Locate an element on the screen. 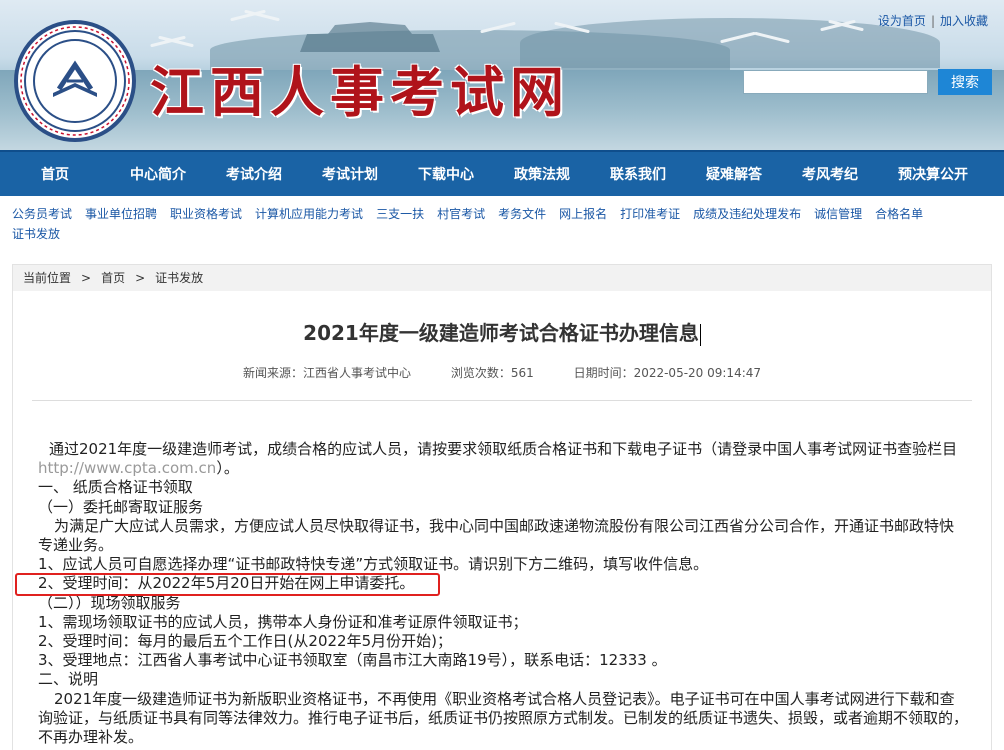 The width and height of the screenshot is (1004, 750). breadcrumb-home: 首页 is located at coordinates (113, 278).